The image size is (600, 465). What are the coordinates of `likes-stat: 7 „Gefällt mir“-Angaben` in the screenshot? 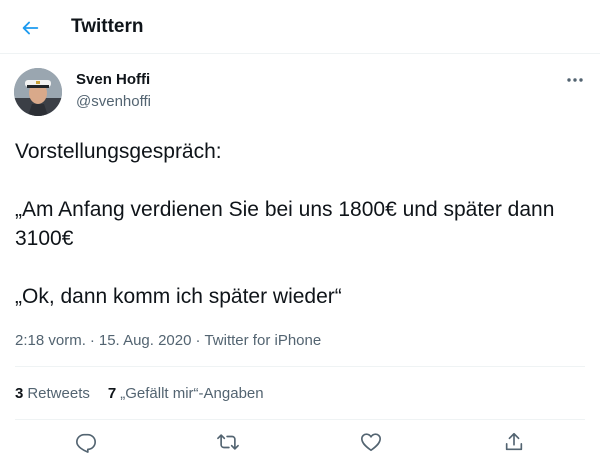 It's located at (186, 393).